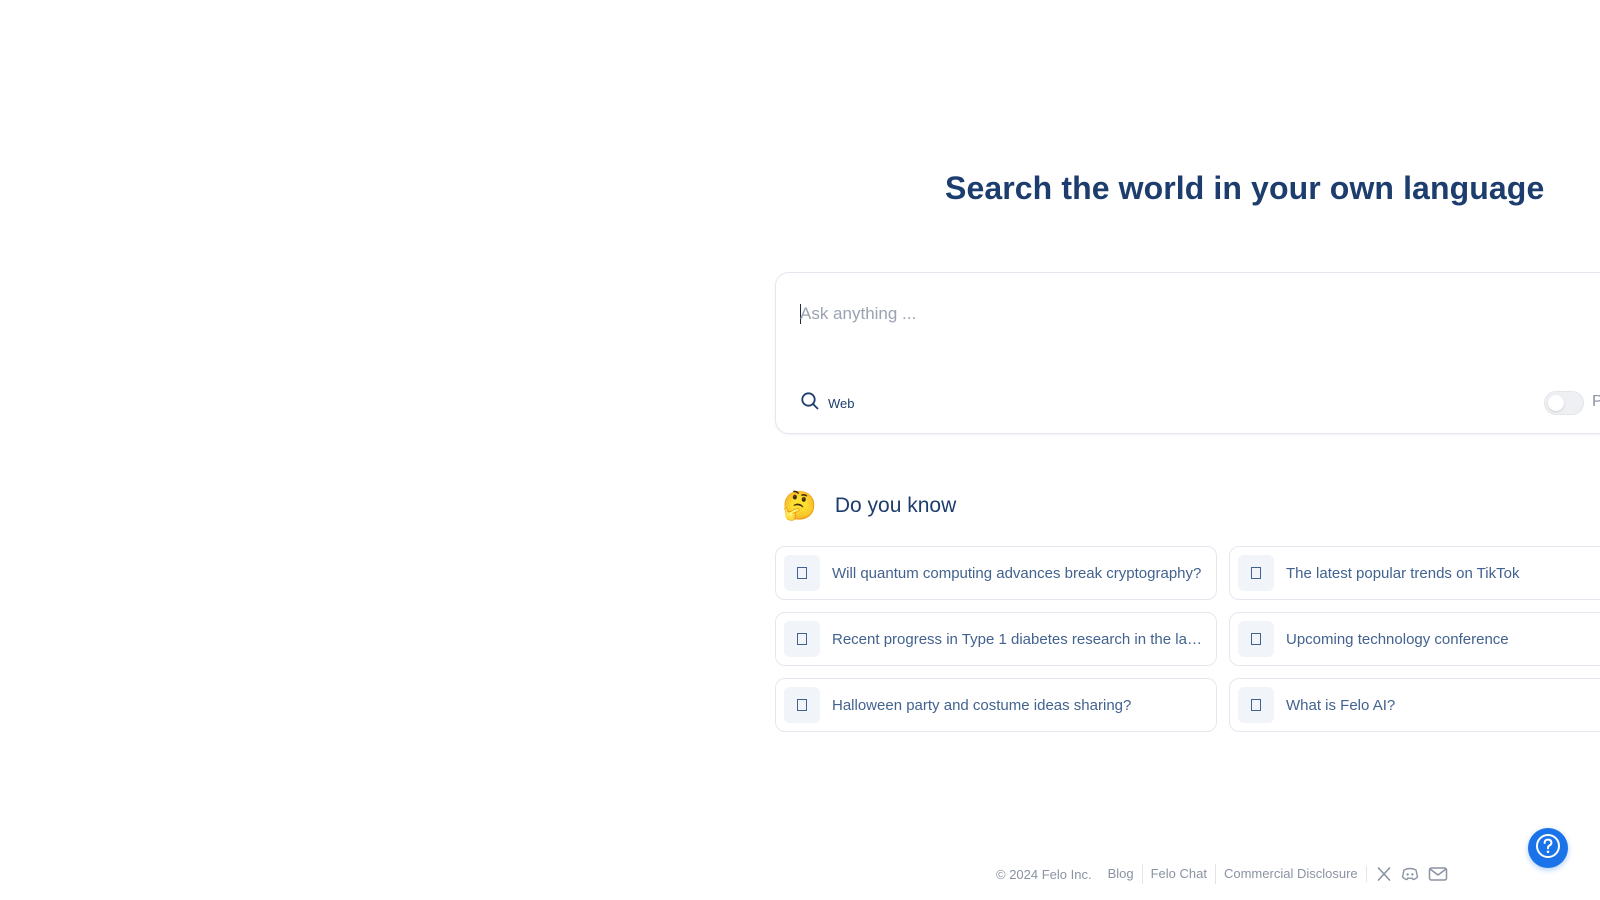 The image size is (1600, 900). What do you see at coordinates (1178, 874) in the screenshot?
I see `footer-link-felo-chat: Felo Chat` at bounding box center [1178, 874].